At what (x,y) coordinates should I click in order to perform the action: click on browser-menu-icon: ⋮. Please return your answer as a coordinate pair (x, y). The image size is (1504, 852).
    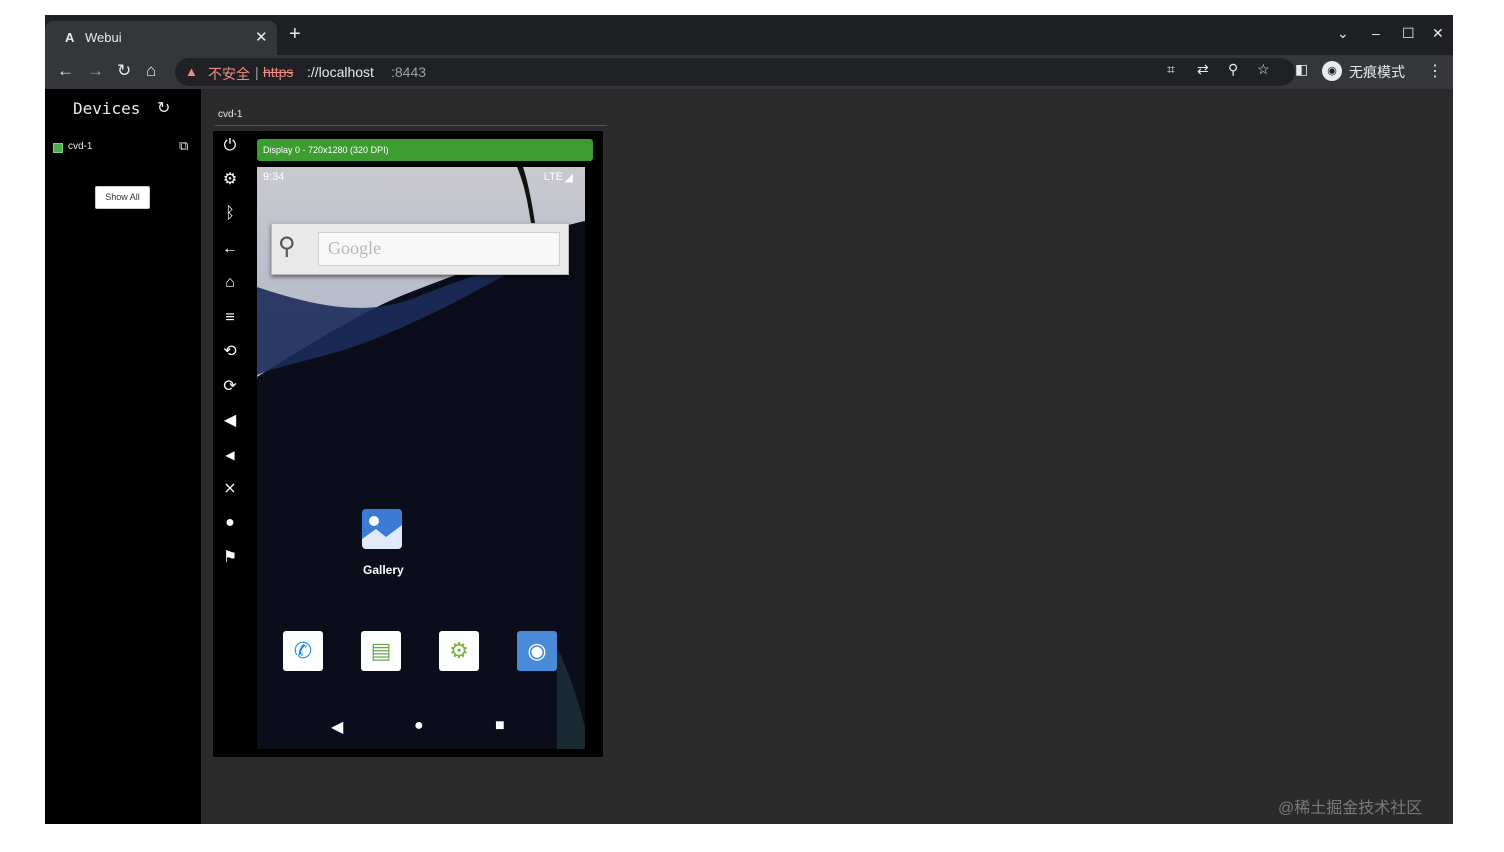
    Looking at the image, I should click on (1435, 71).